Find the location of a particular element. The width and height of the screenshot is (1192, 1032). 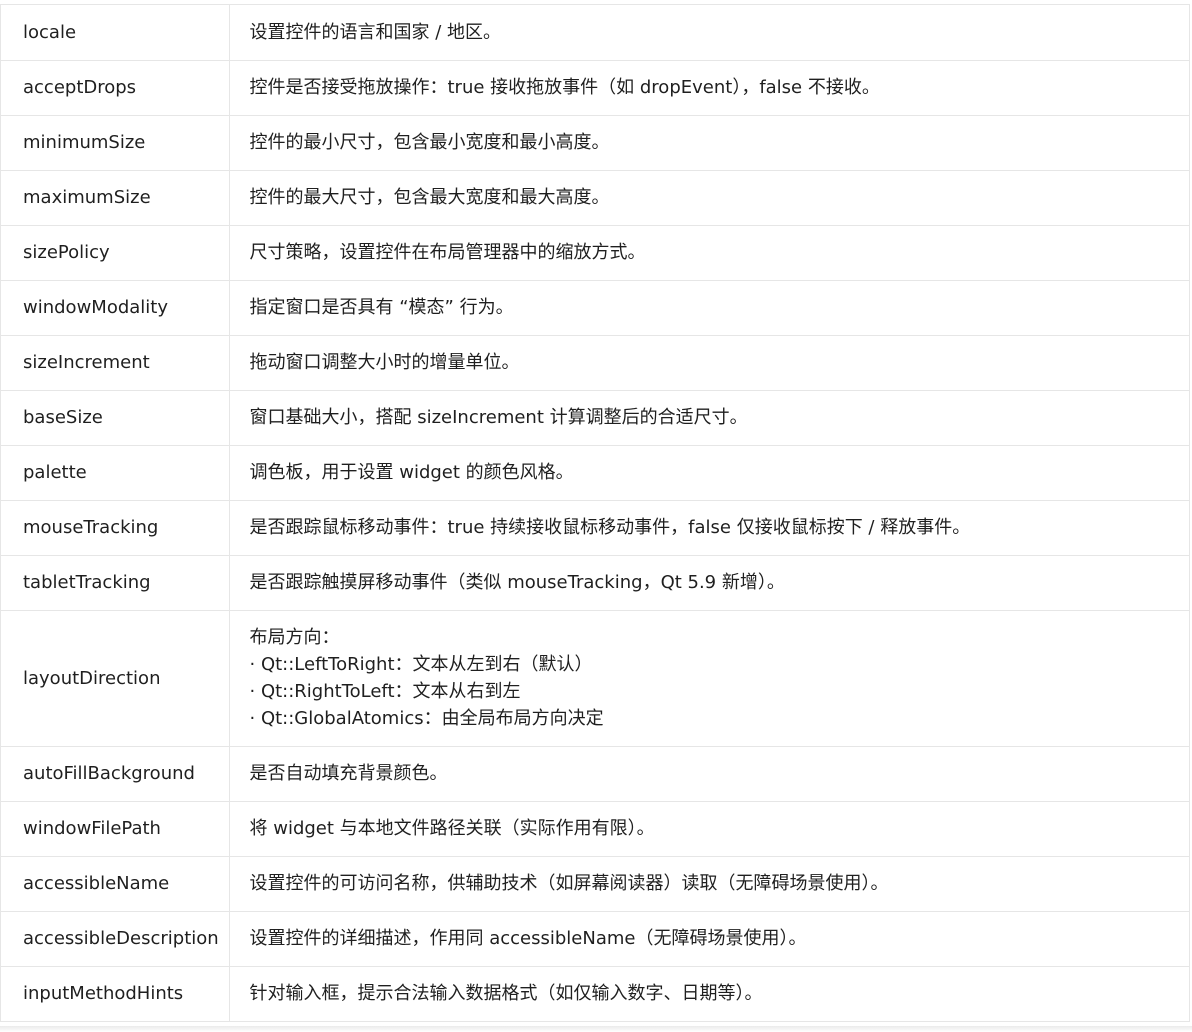

property-description: 将 widget 与本地文件路径关联（实际作用有限）。 is located at coordinates (709, 829).